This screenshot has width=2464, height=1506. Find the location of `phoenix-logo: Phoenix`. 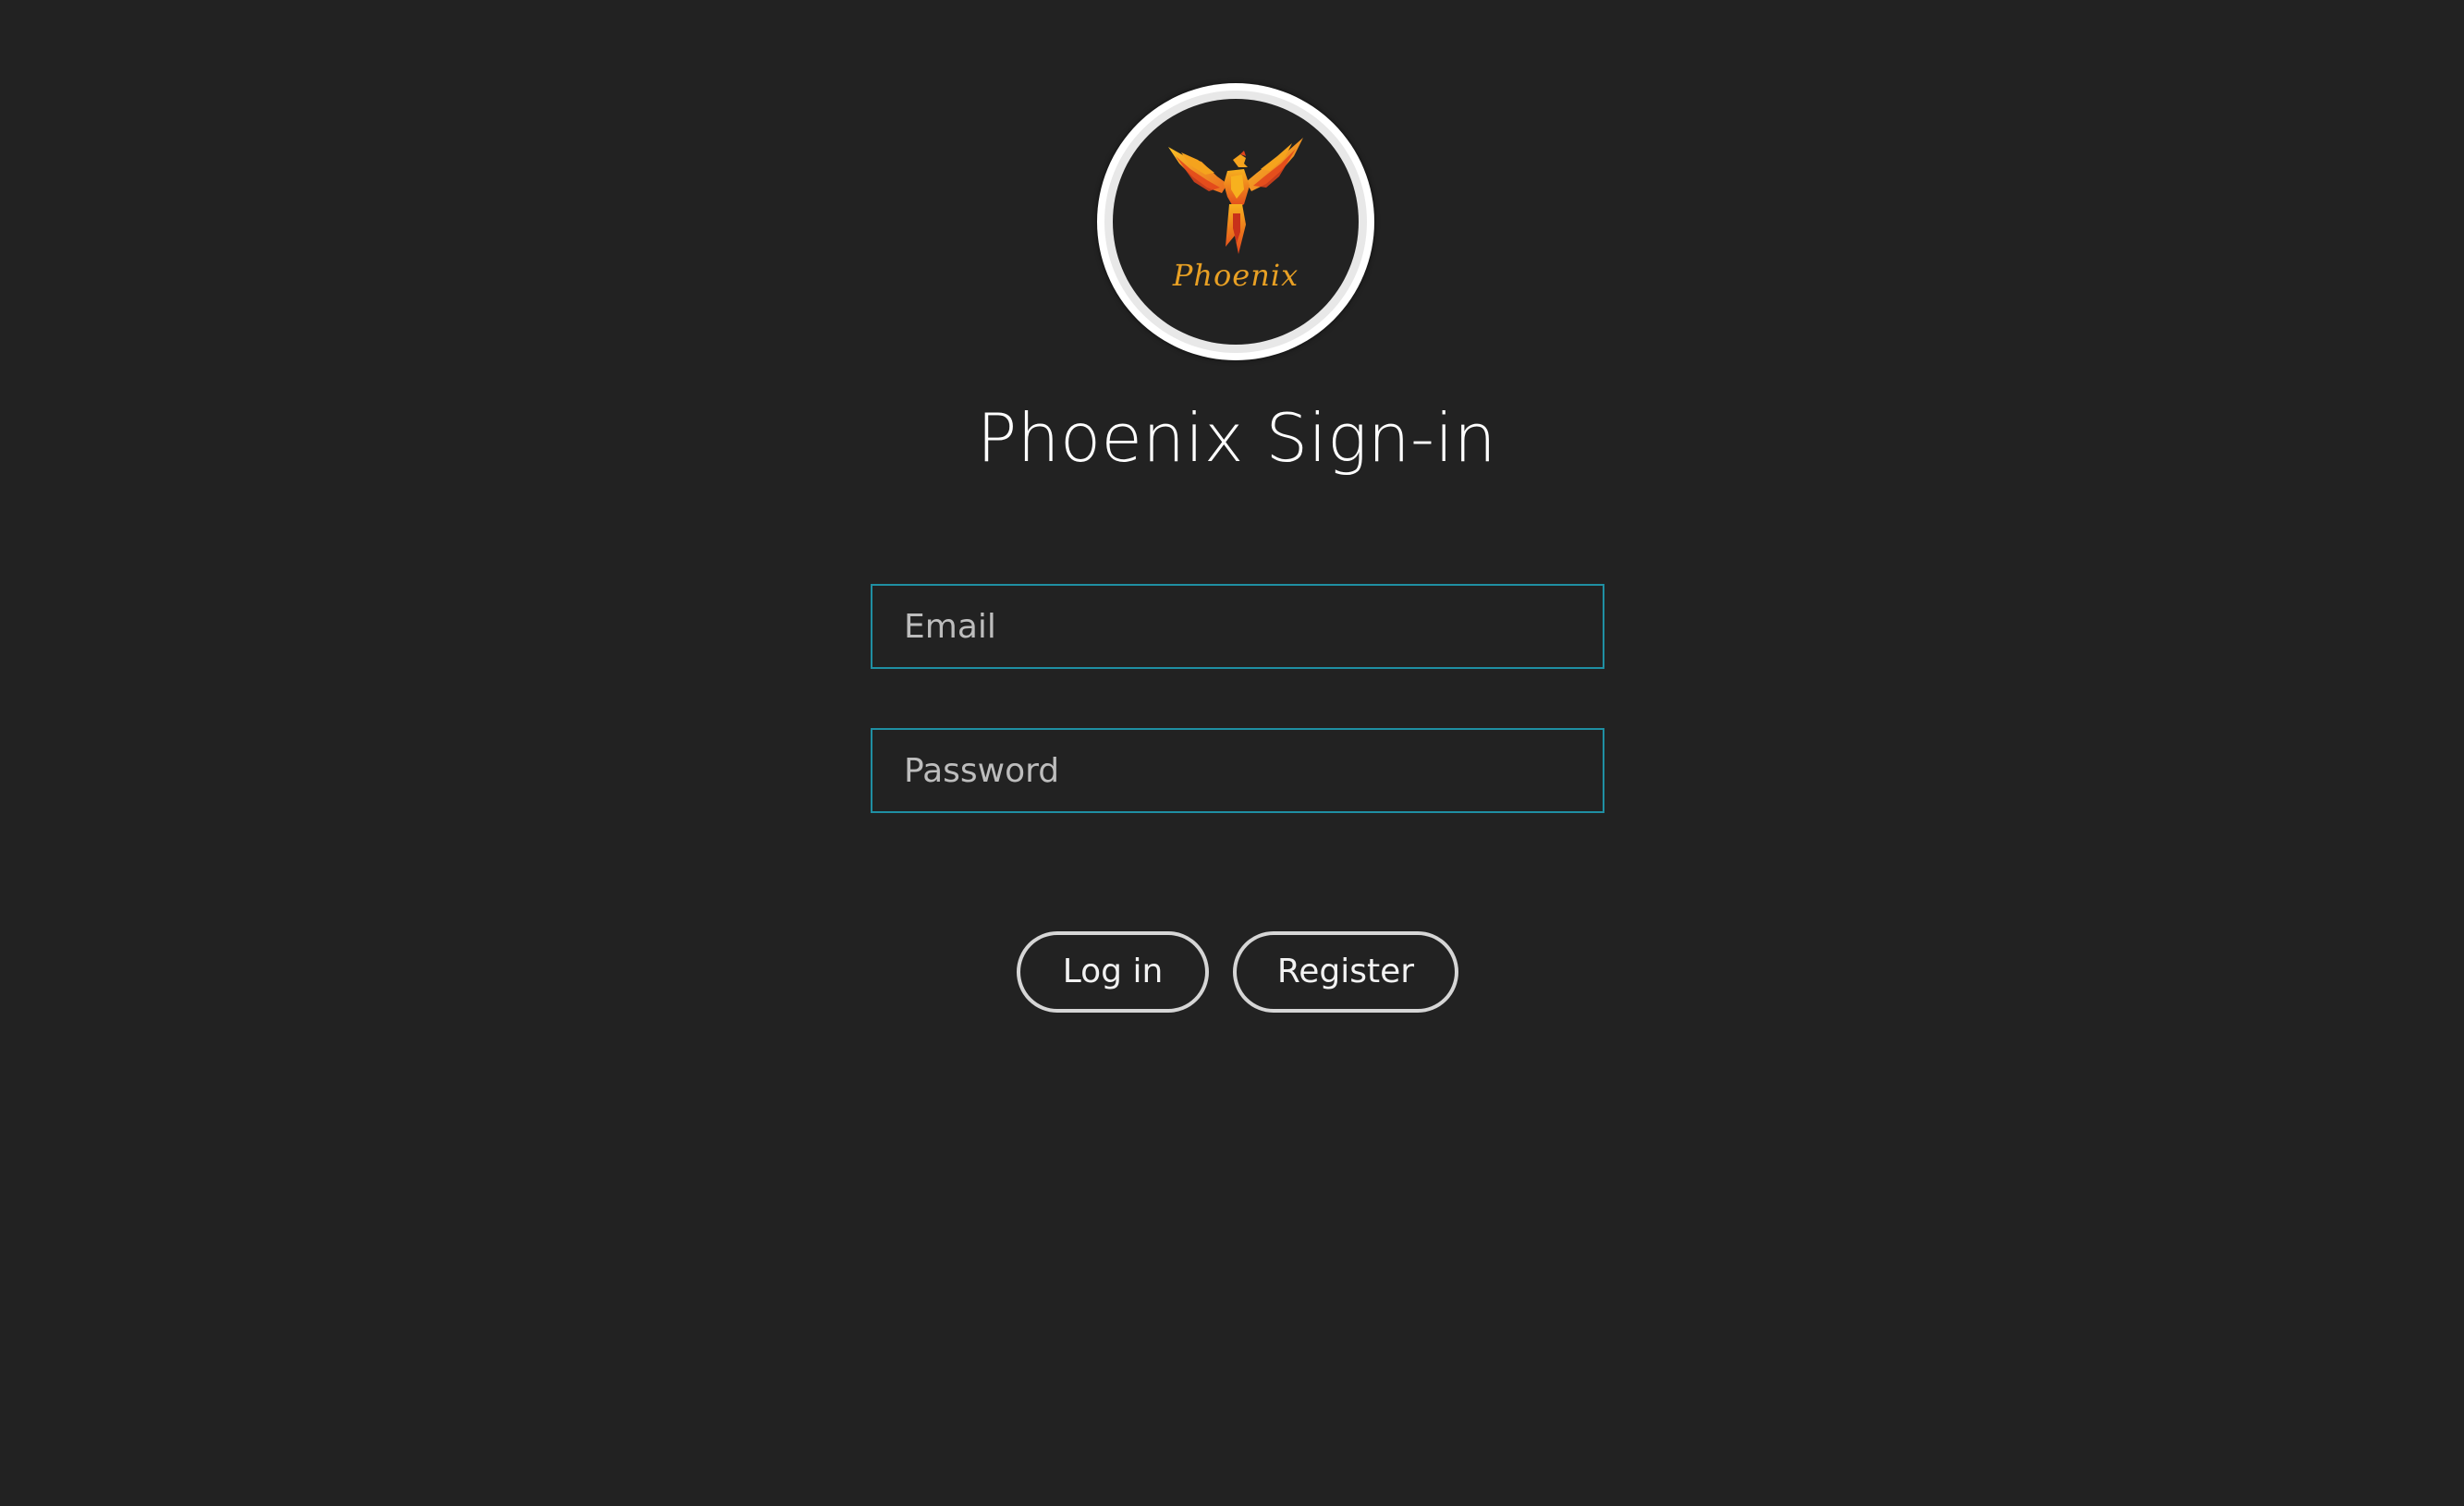

phoenix-logo: Phoenix is located at coordinates (1235, 221).